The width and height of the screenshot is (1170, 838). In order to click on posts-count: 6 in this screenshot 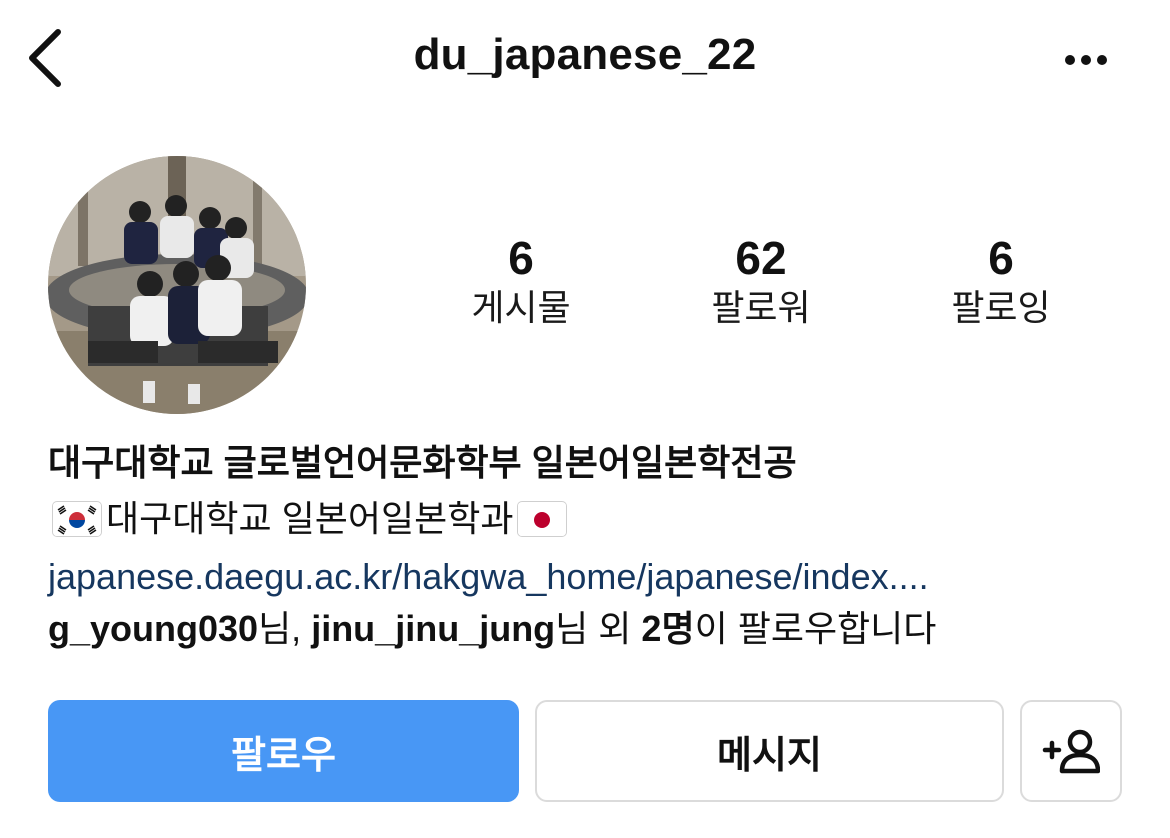, I will do `click(521, 258)`.